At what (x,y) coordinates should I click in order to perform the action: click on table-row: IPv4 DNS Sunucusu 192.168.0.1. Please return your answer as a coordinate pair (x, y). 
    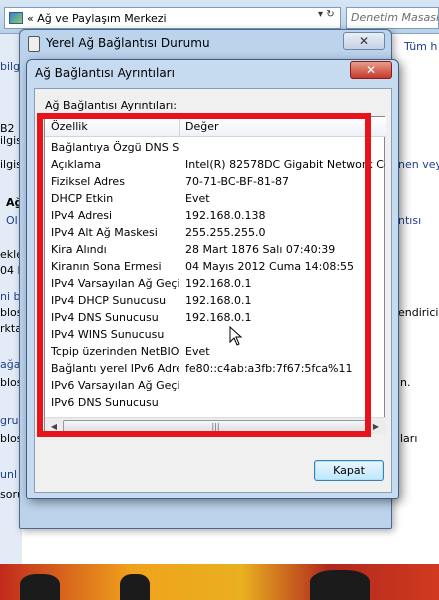
    Looking at the image, I should click on (215, 317).